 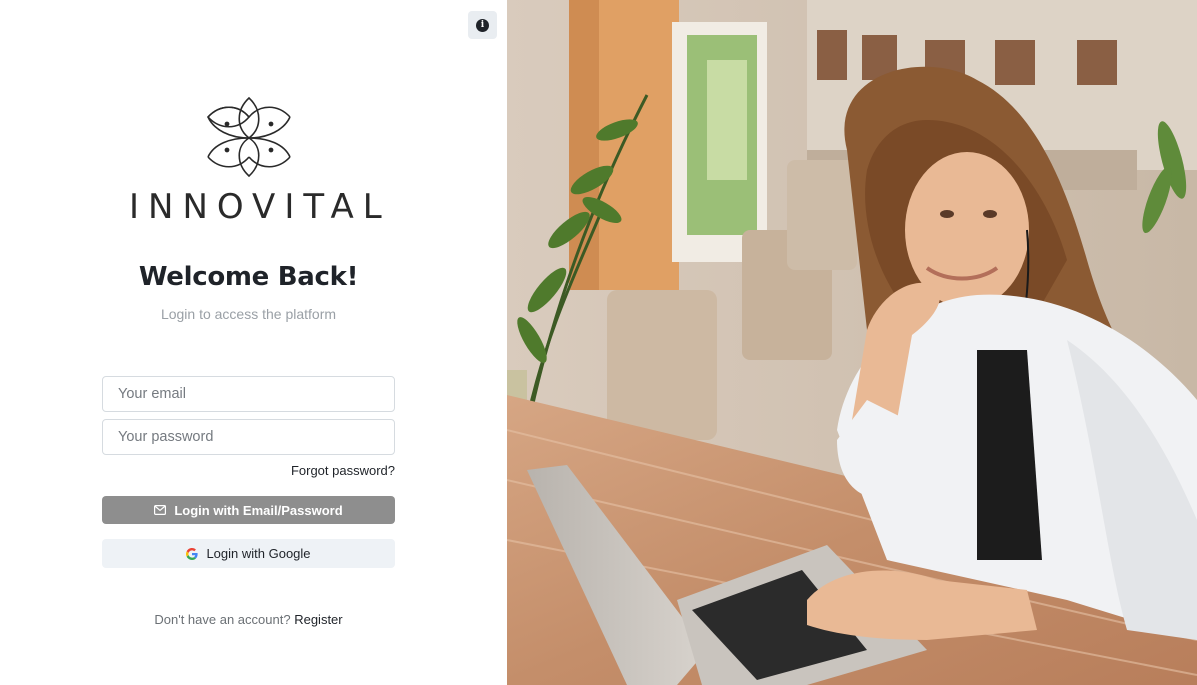 I want to click on register-prompt: Don't have an account? Register, so click(x=248, y=619).